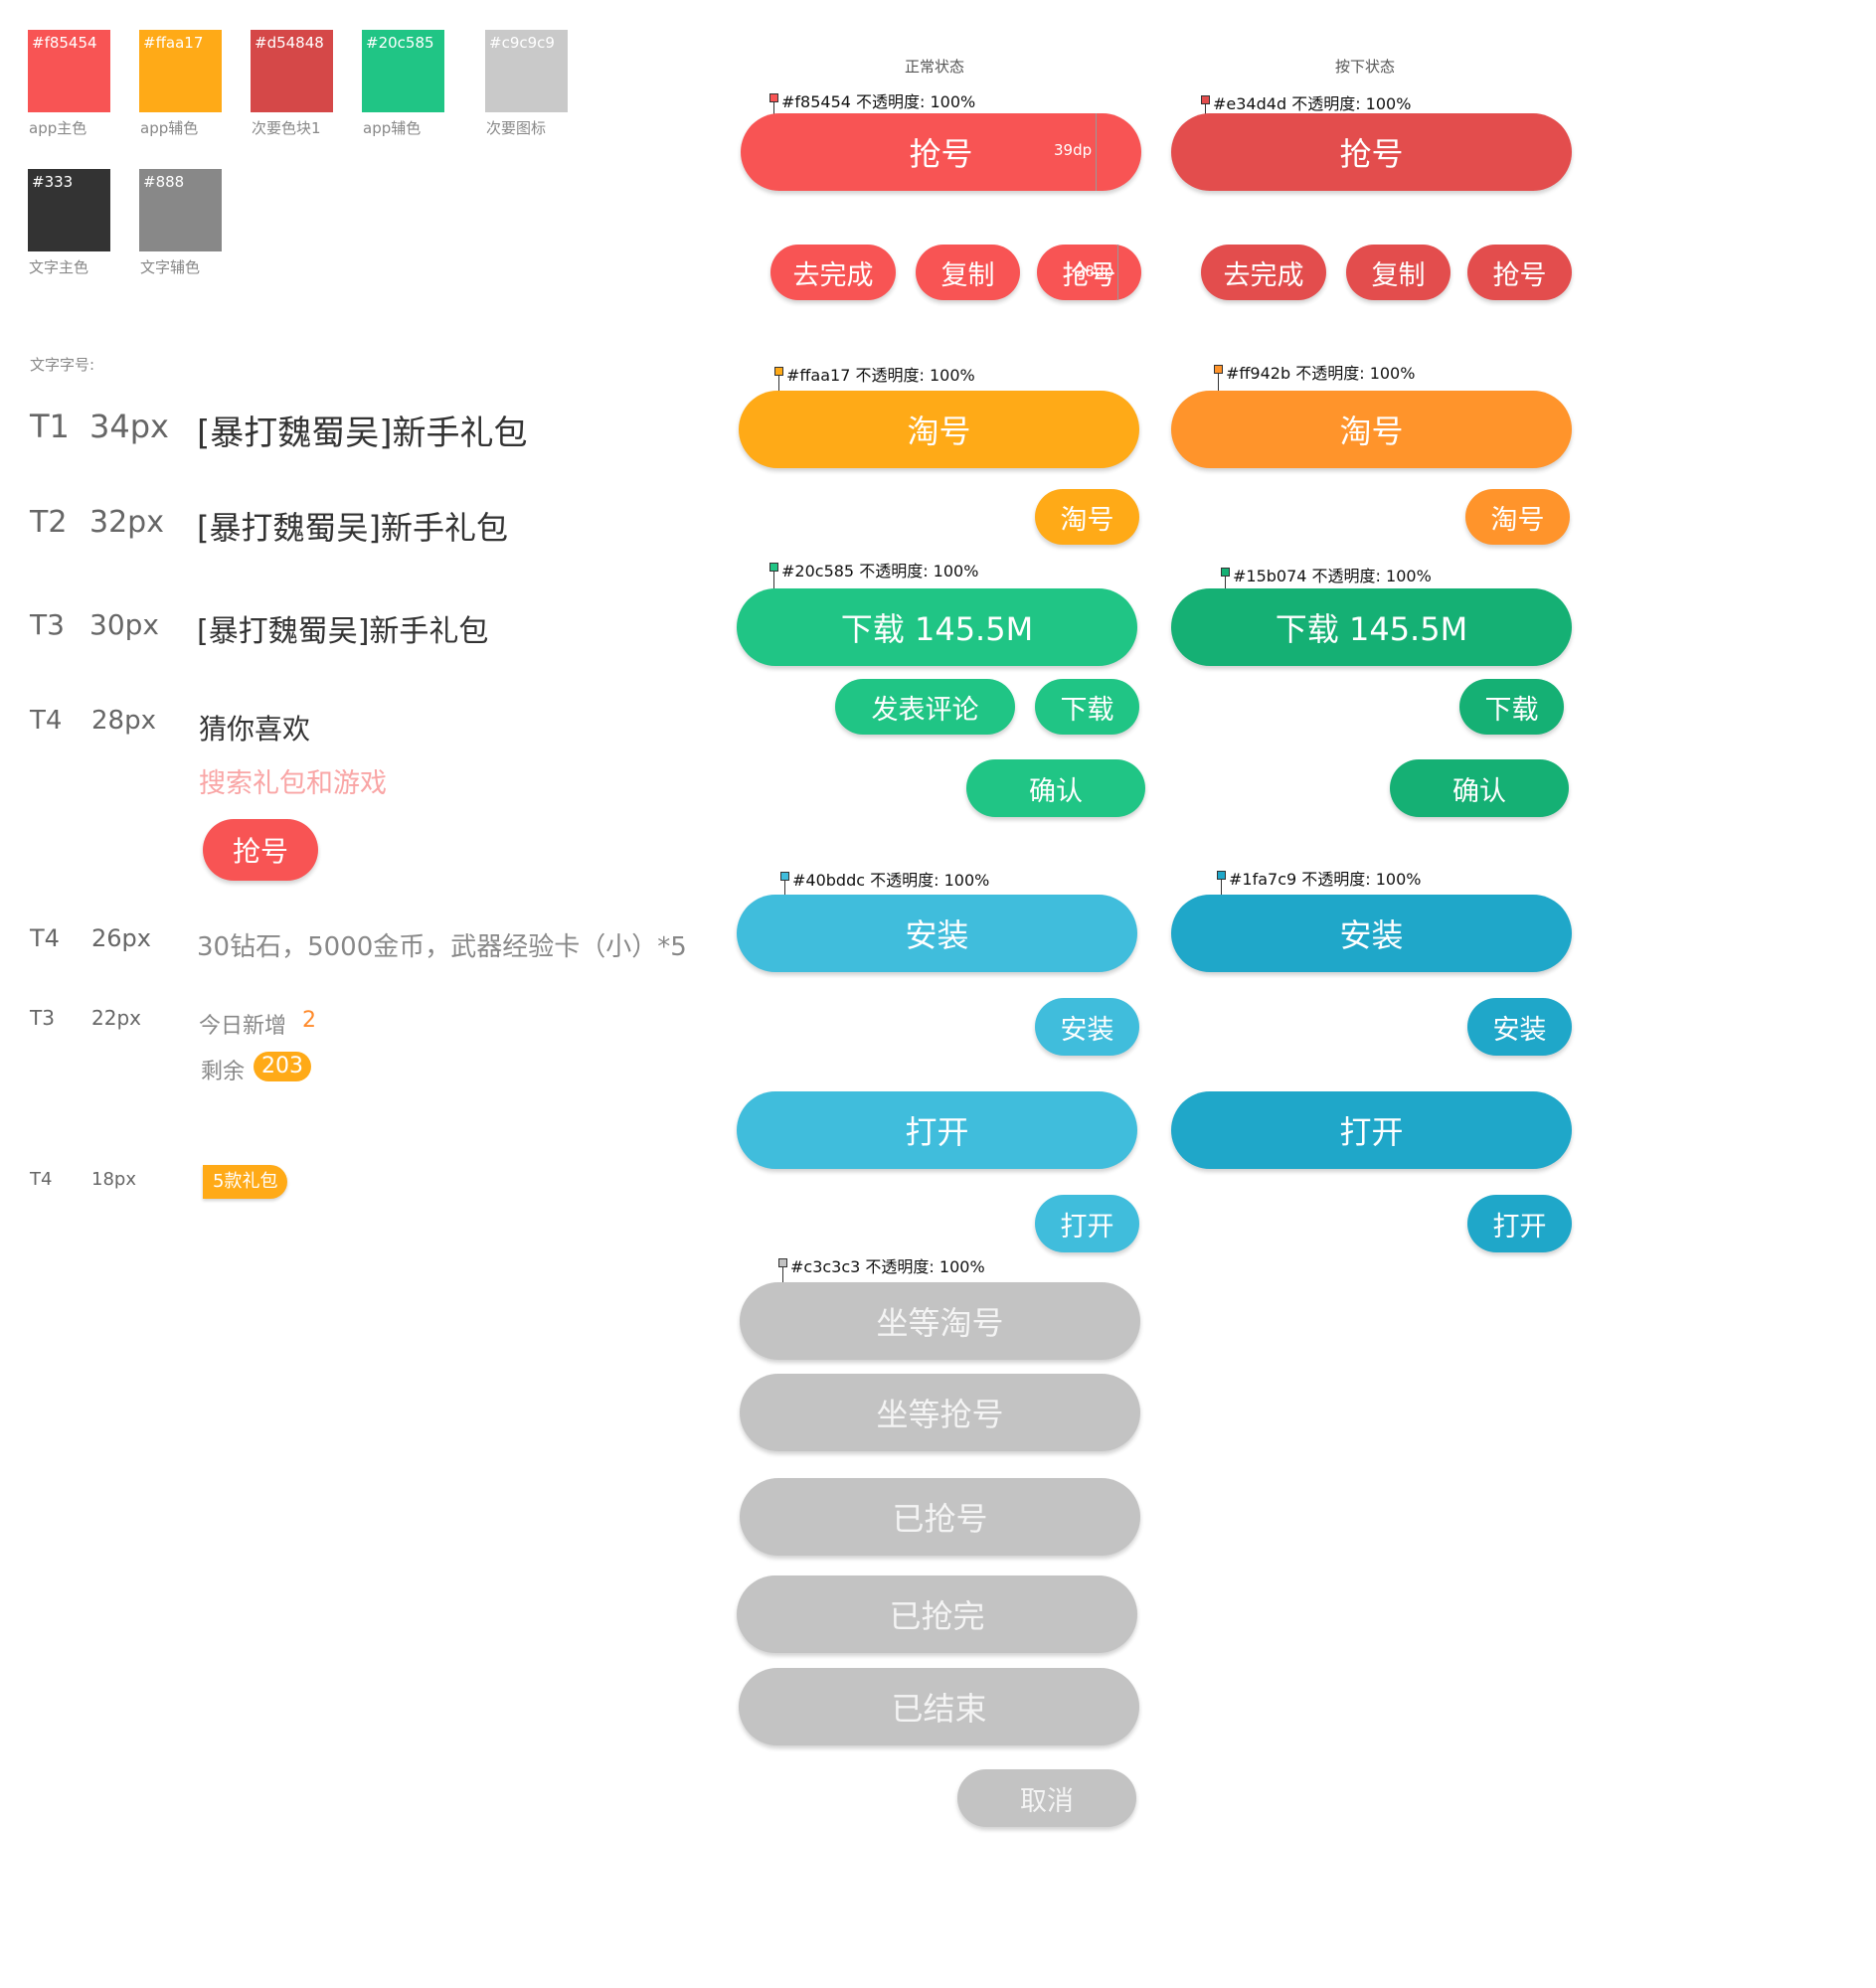 Image resolution: width=1876 pixels, height=1988 pixels. Describe the element at coordinates (1087, 1223) in the screenshot. I see `open-small-button: 打开` at that location.